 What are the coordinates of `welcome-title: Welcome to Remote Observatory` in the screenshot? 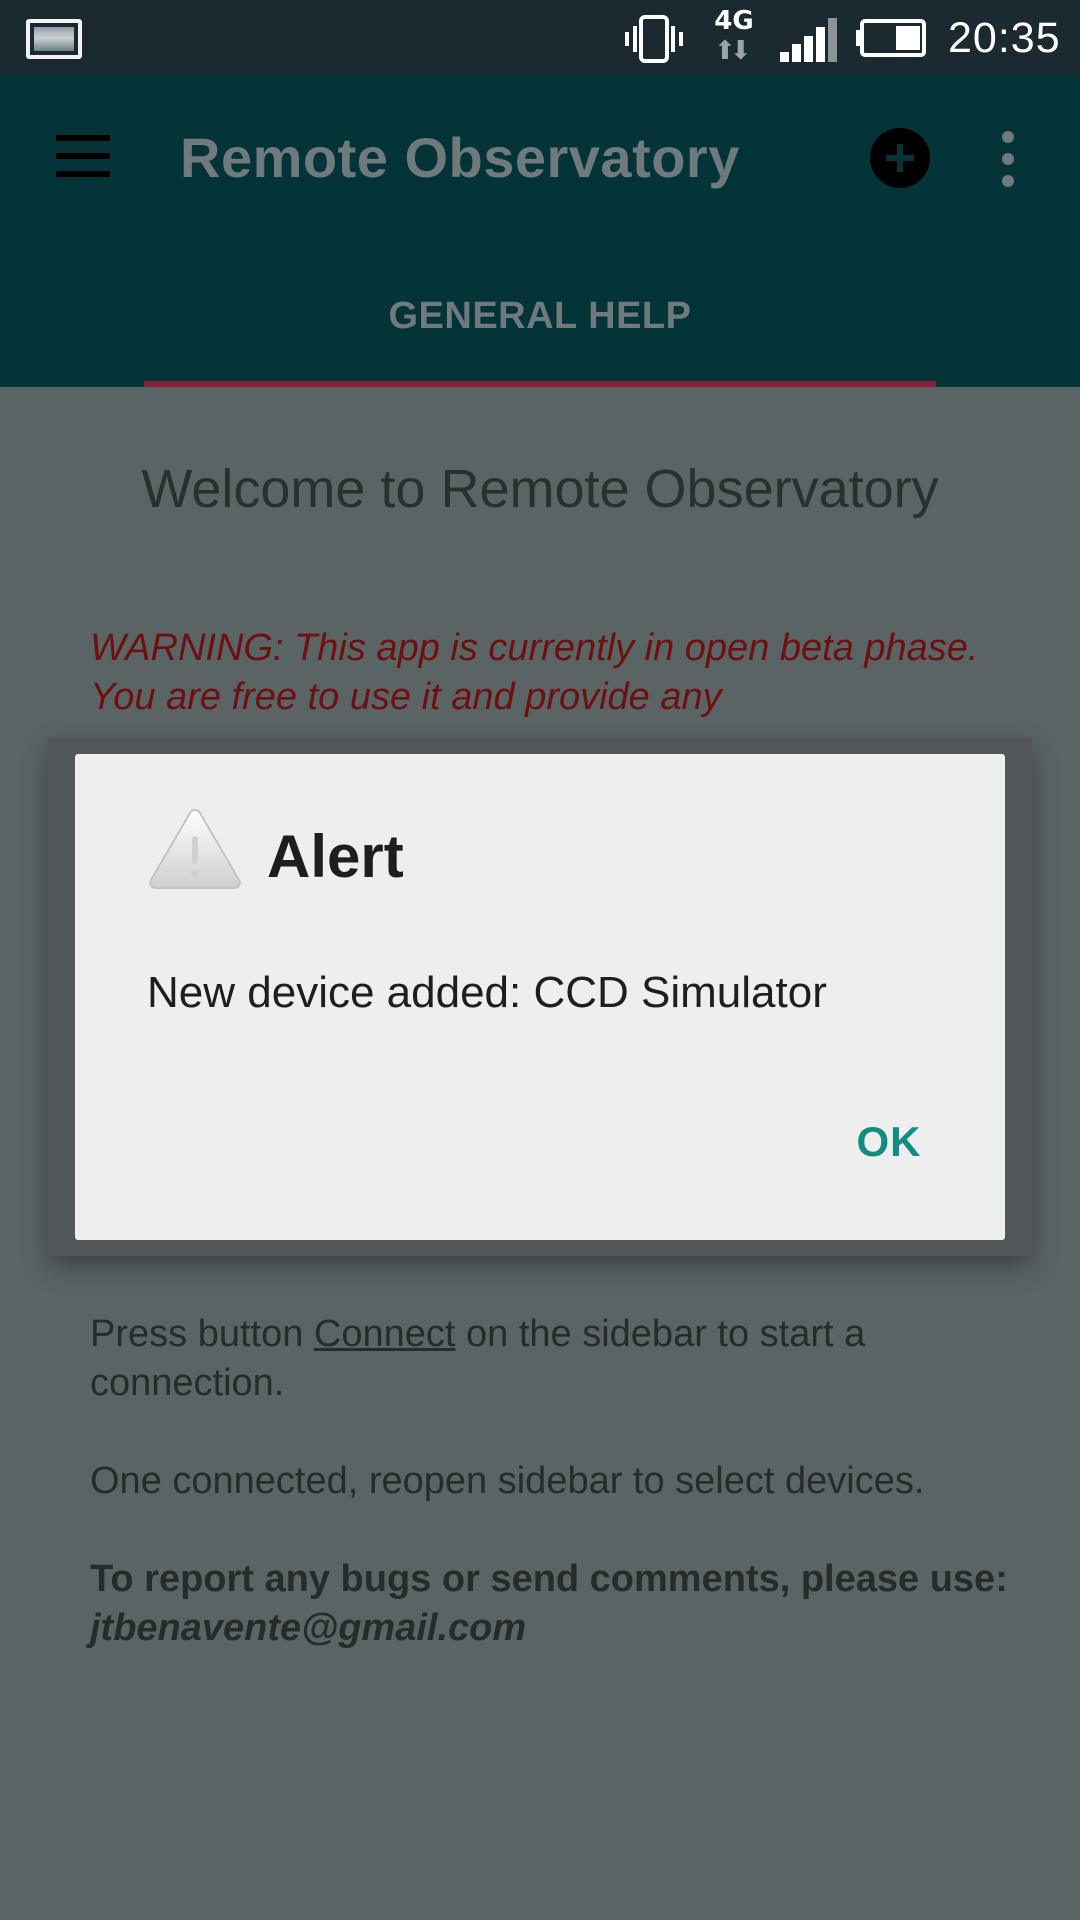 It's located at (540, 489).